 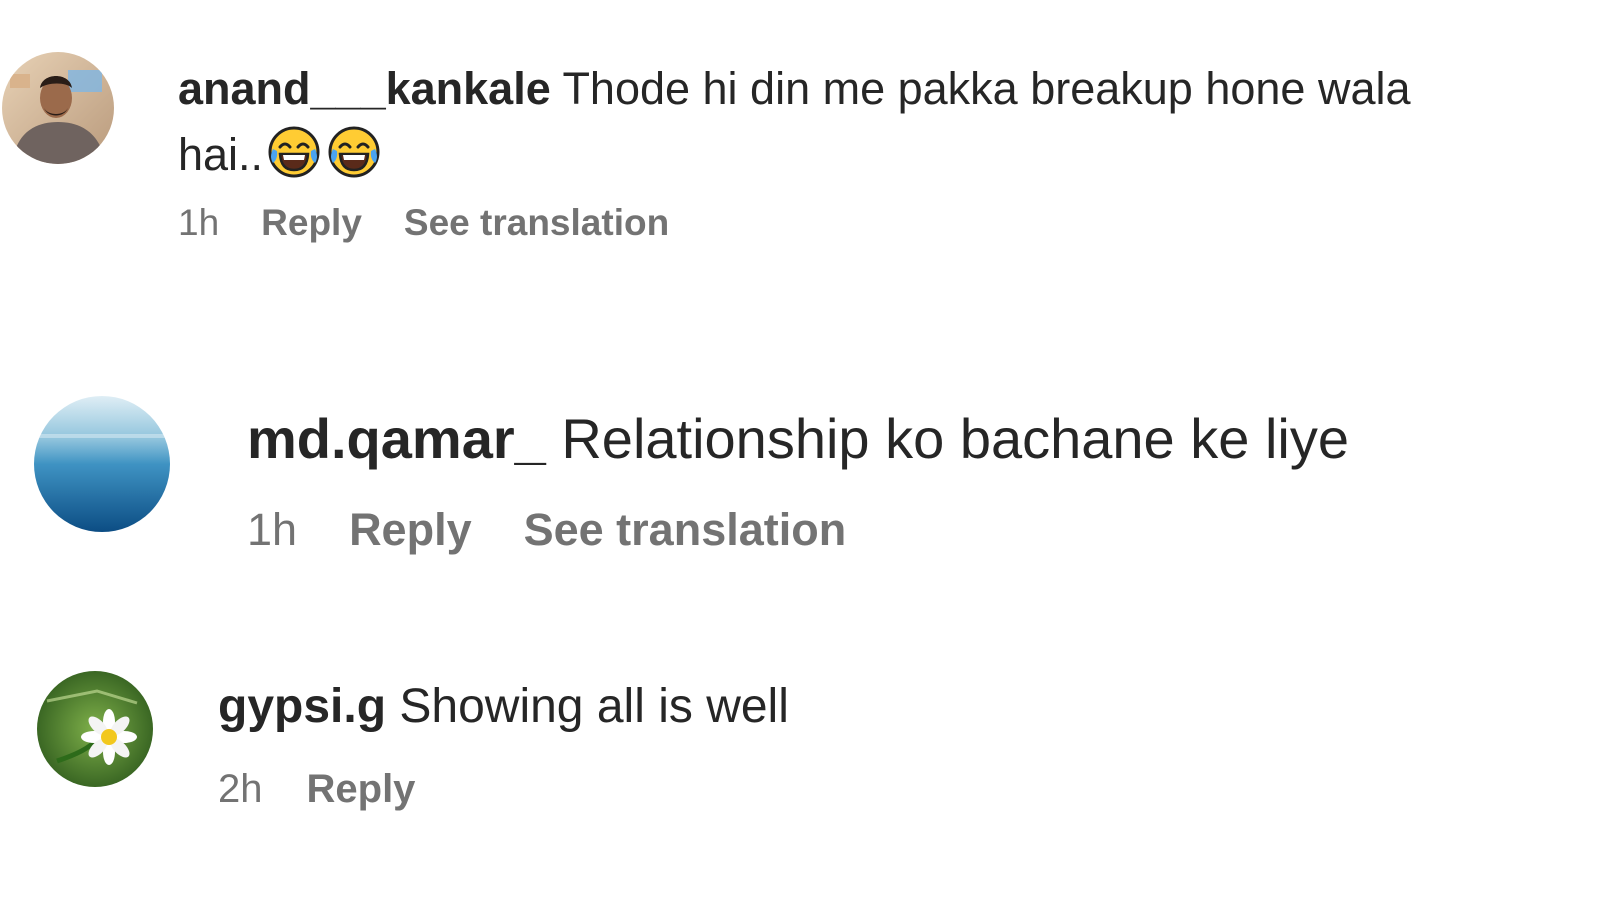 I want to click on username-link: md.qamar_, so click(x=396, y=438).